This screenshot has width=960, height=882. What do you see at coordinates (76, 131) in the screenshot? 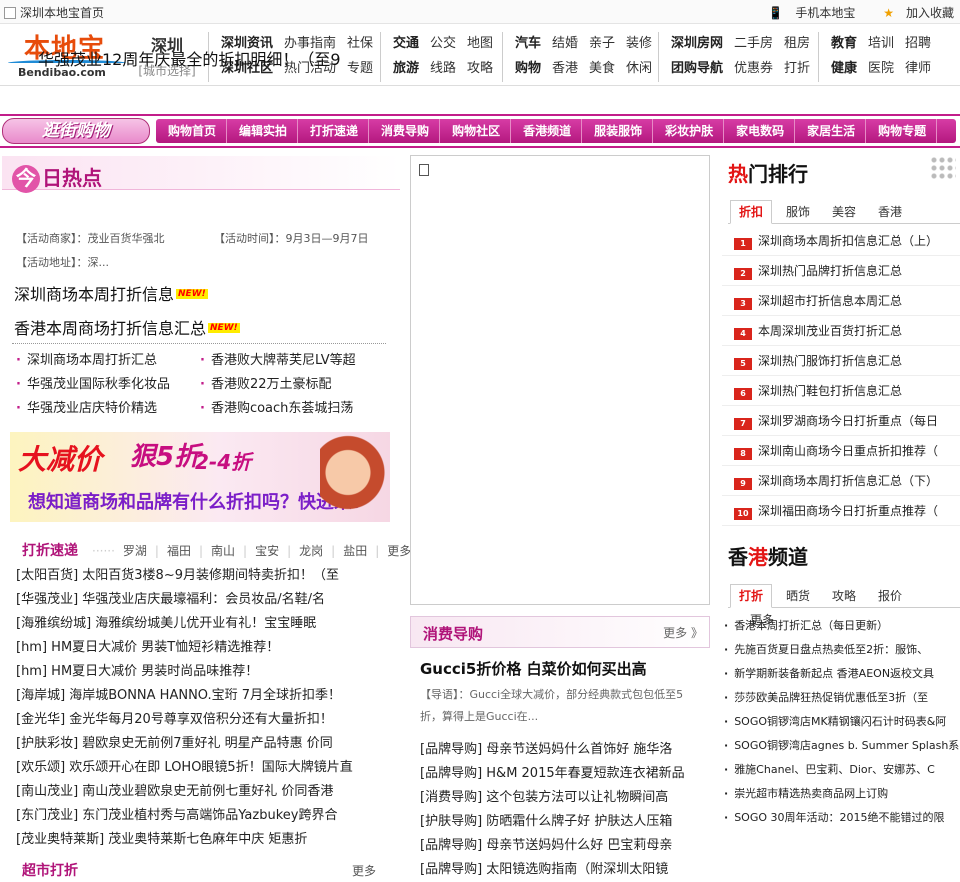
I see `shopping-brand: 逛街购物` at bounding box center [76, 131].